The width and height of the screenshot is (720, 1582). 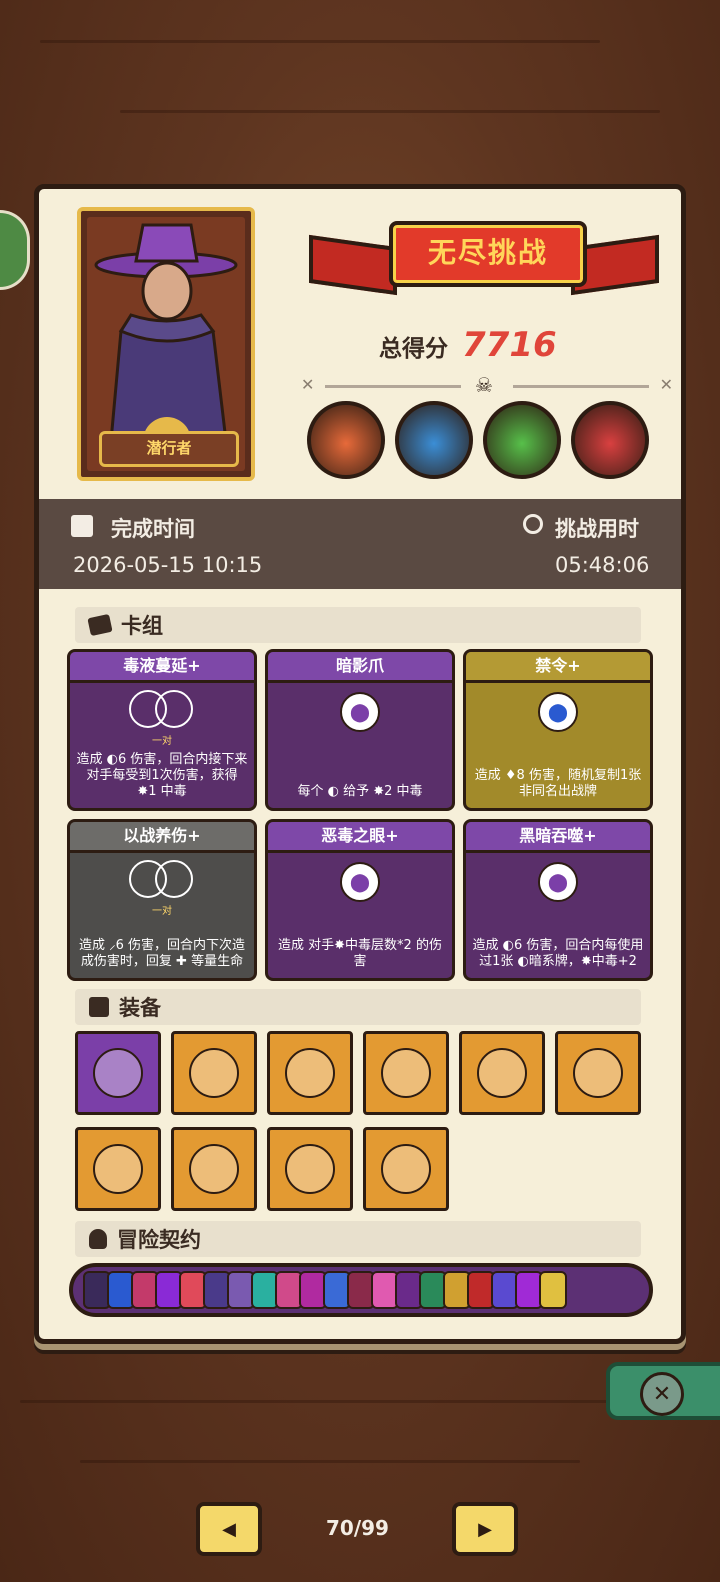 What do you see at coordinates (142, 626) in the screenshot?
I see `deck-title: 卡组` at bounding box center [142, 626].